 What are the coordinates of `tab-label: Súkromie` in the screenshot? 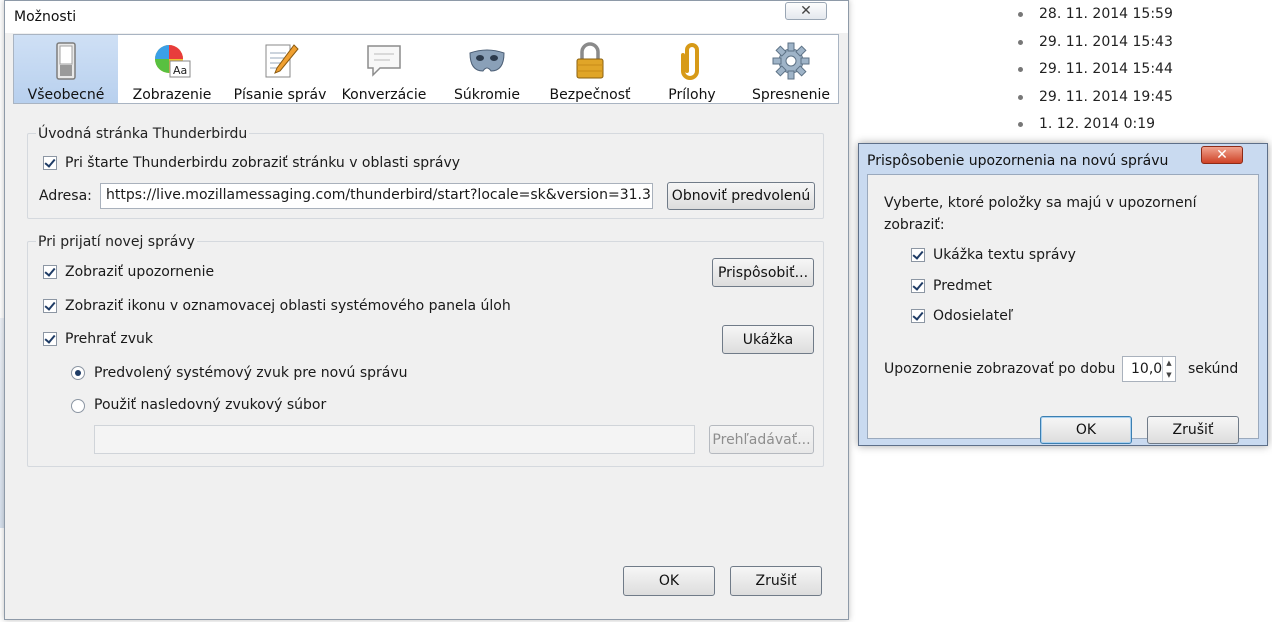 It's located at (487, 95).